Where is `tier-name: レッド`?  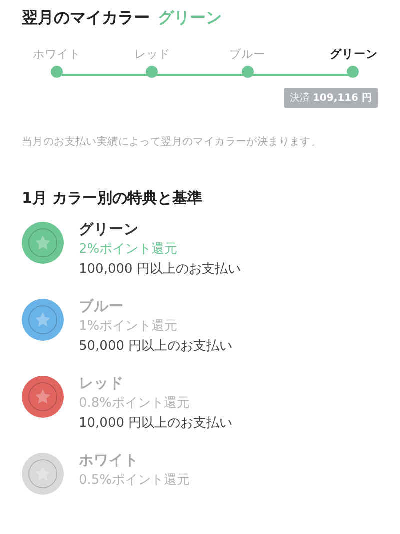
tier-name: レッド is located at coordinates (102, 384).